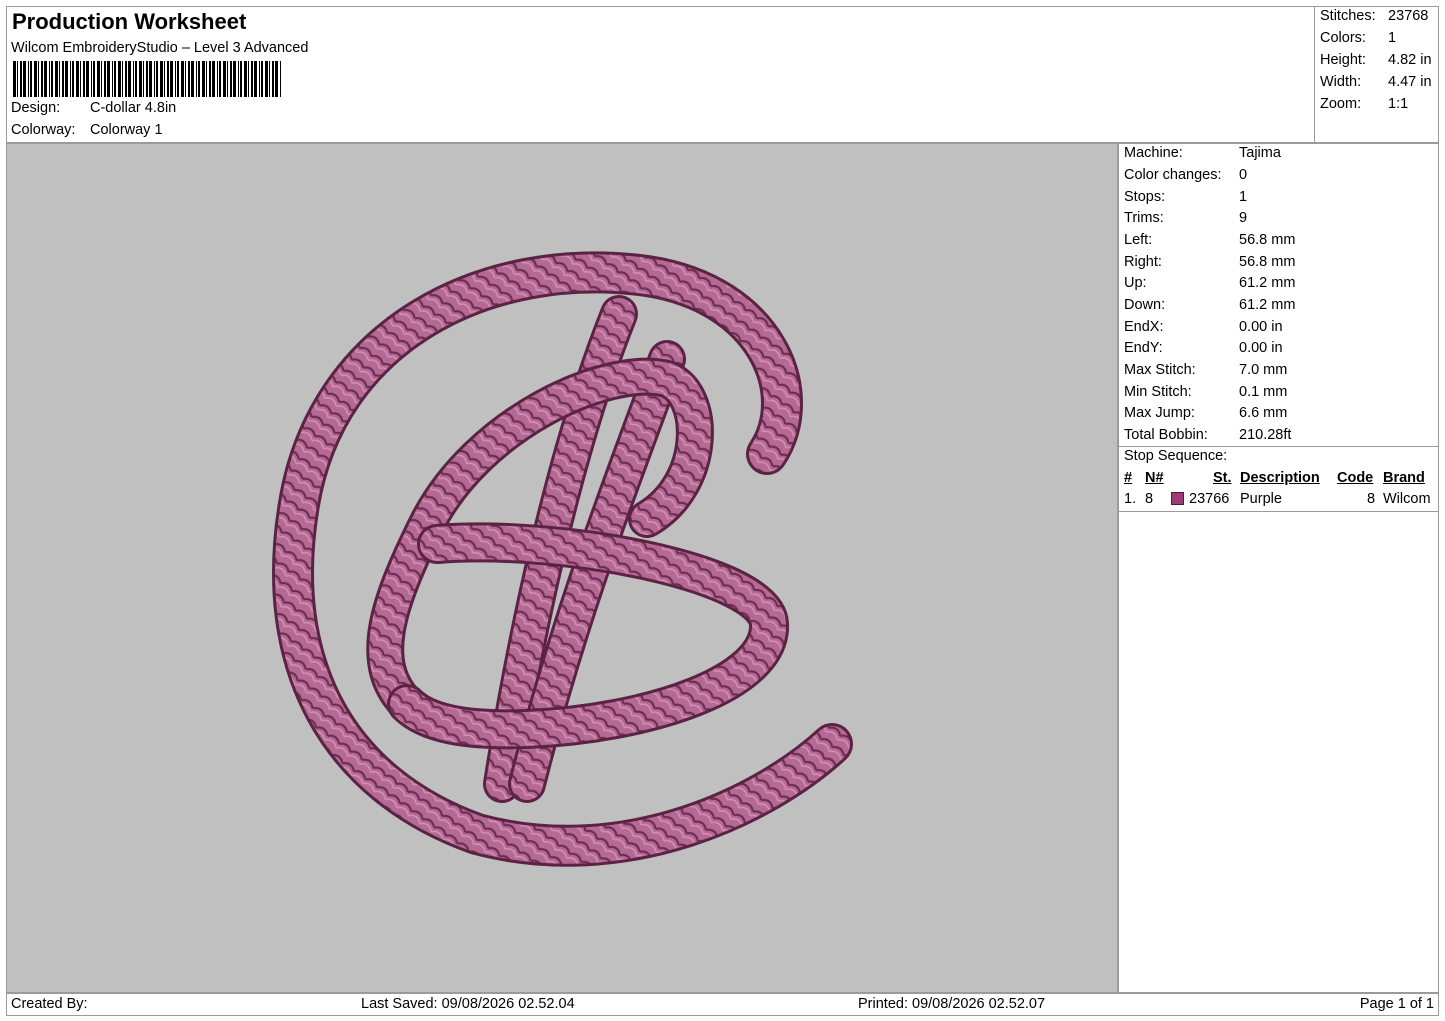 This screenshot has height=1021, width=1445. Describe the element at coordinates (1358, 38) in the screenshot. I see `stat-row: Colors: 1` at that location.